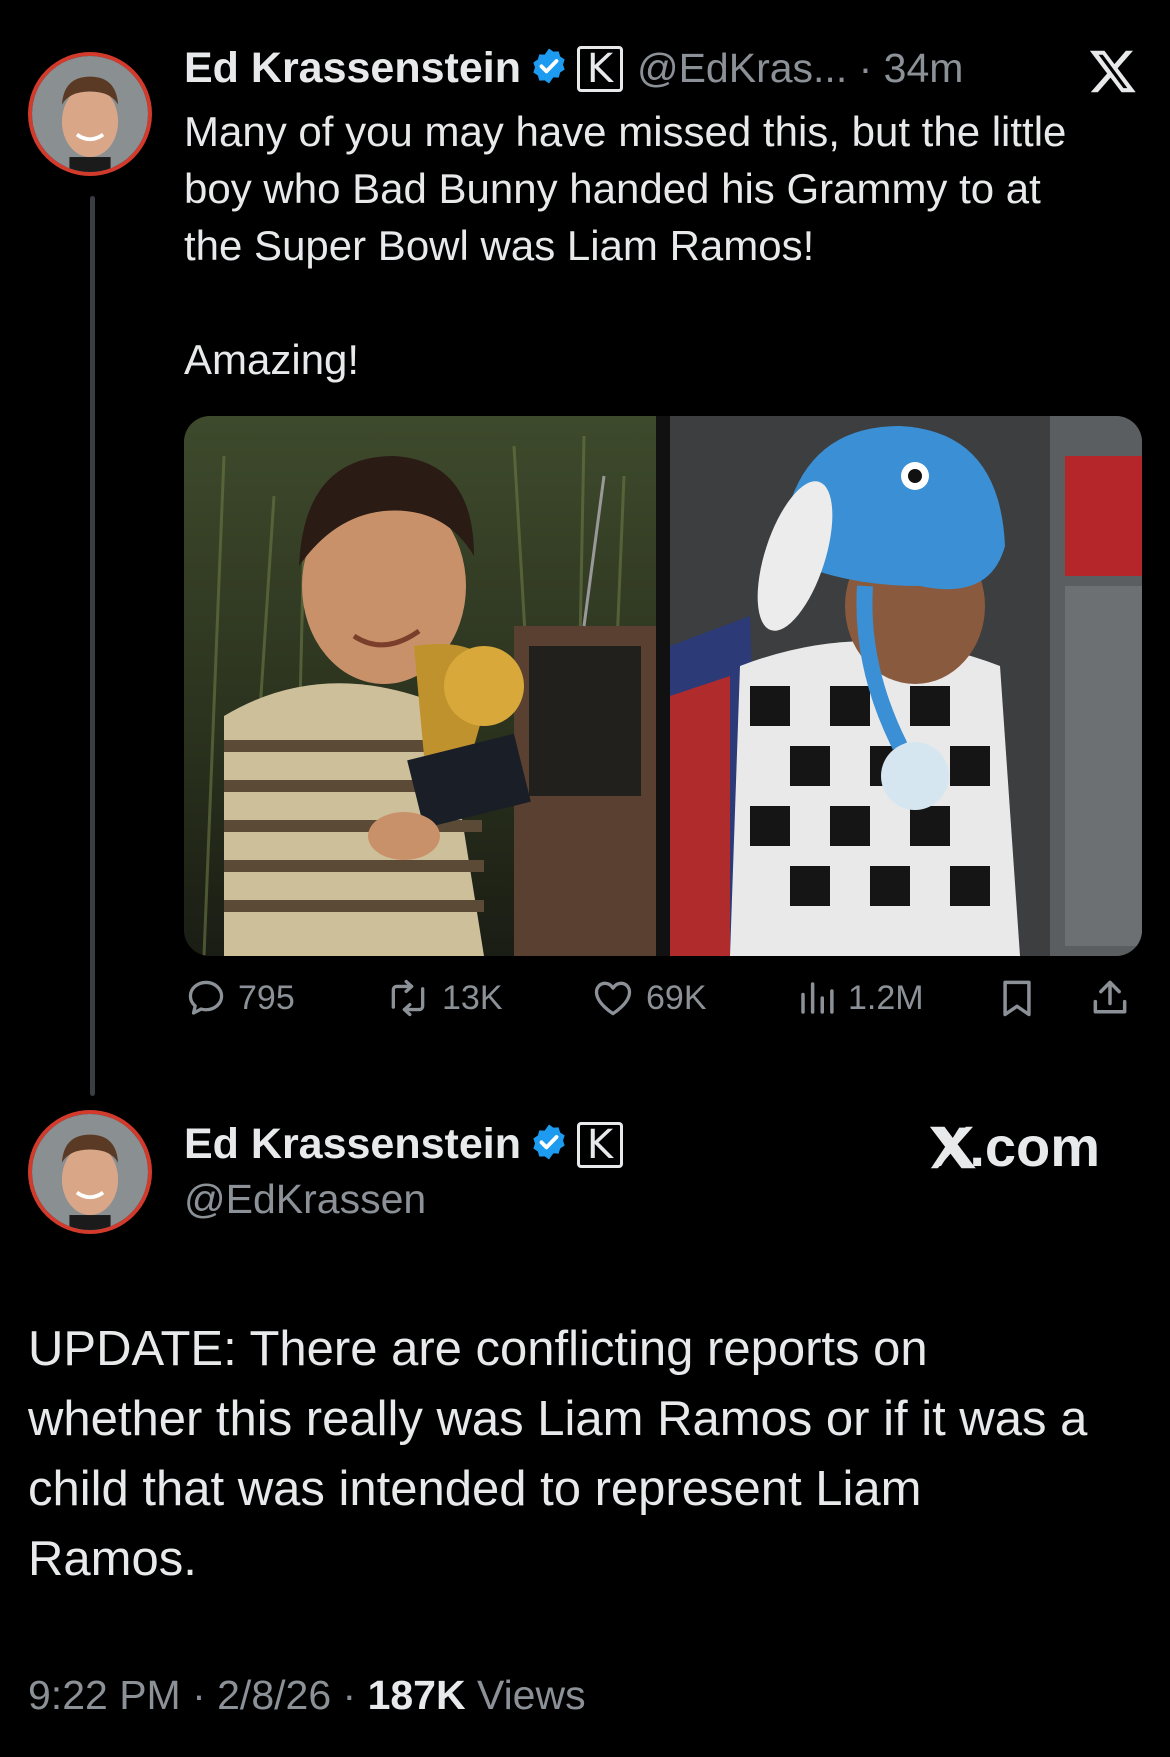 The height and width of the screenshot is (1757, 1170). I want to click on repost-button: 13K, so click(443, 998).